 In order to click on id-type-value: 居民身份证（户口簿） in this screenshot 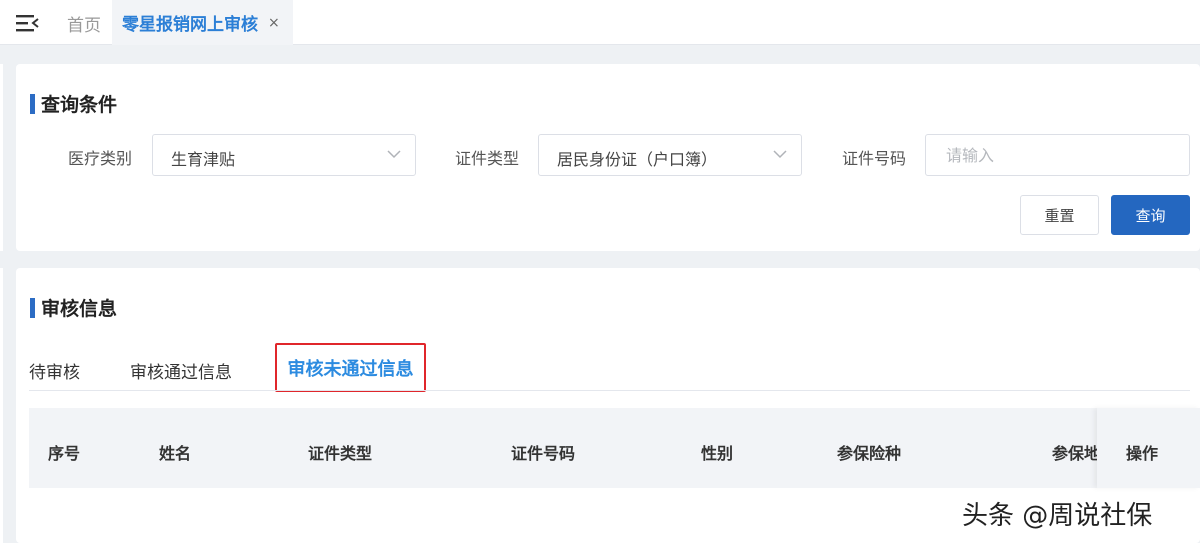, I will do `click(637, 159)`.